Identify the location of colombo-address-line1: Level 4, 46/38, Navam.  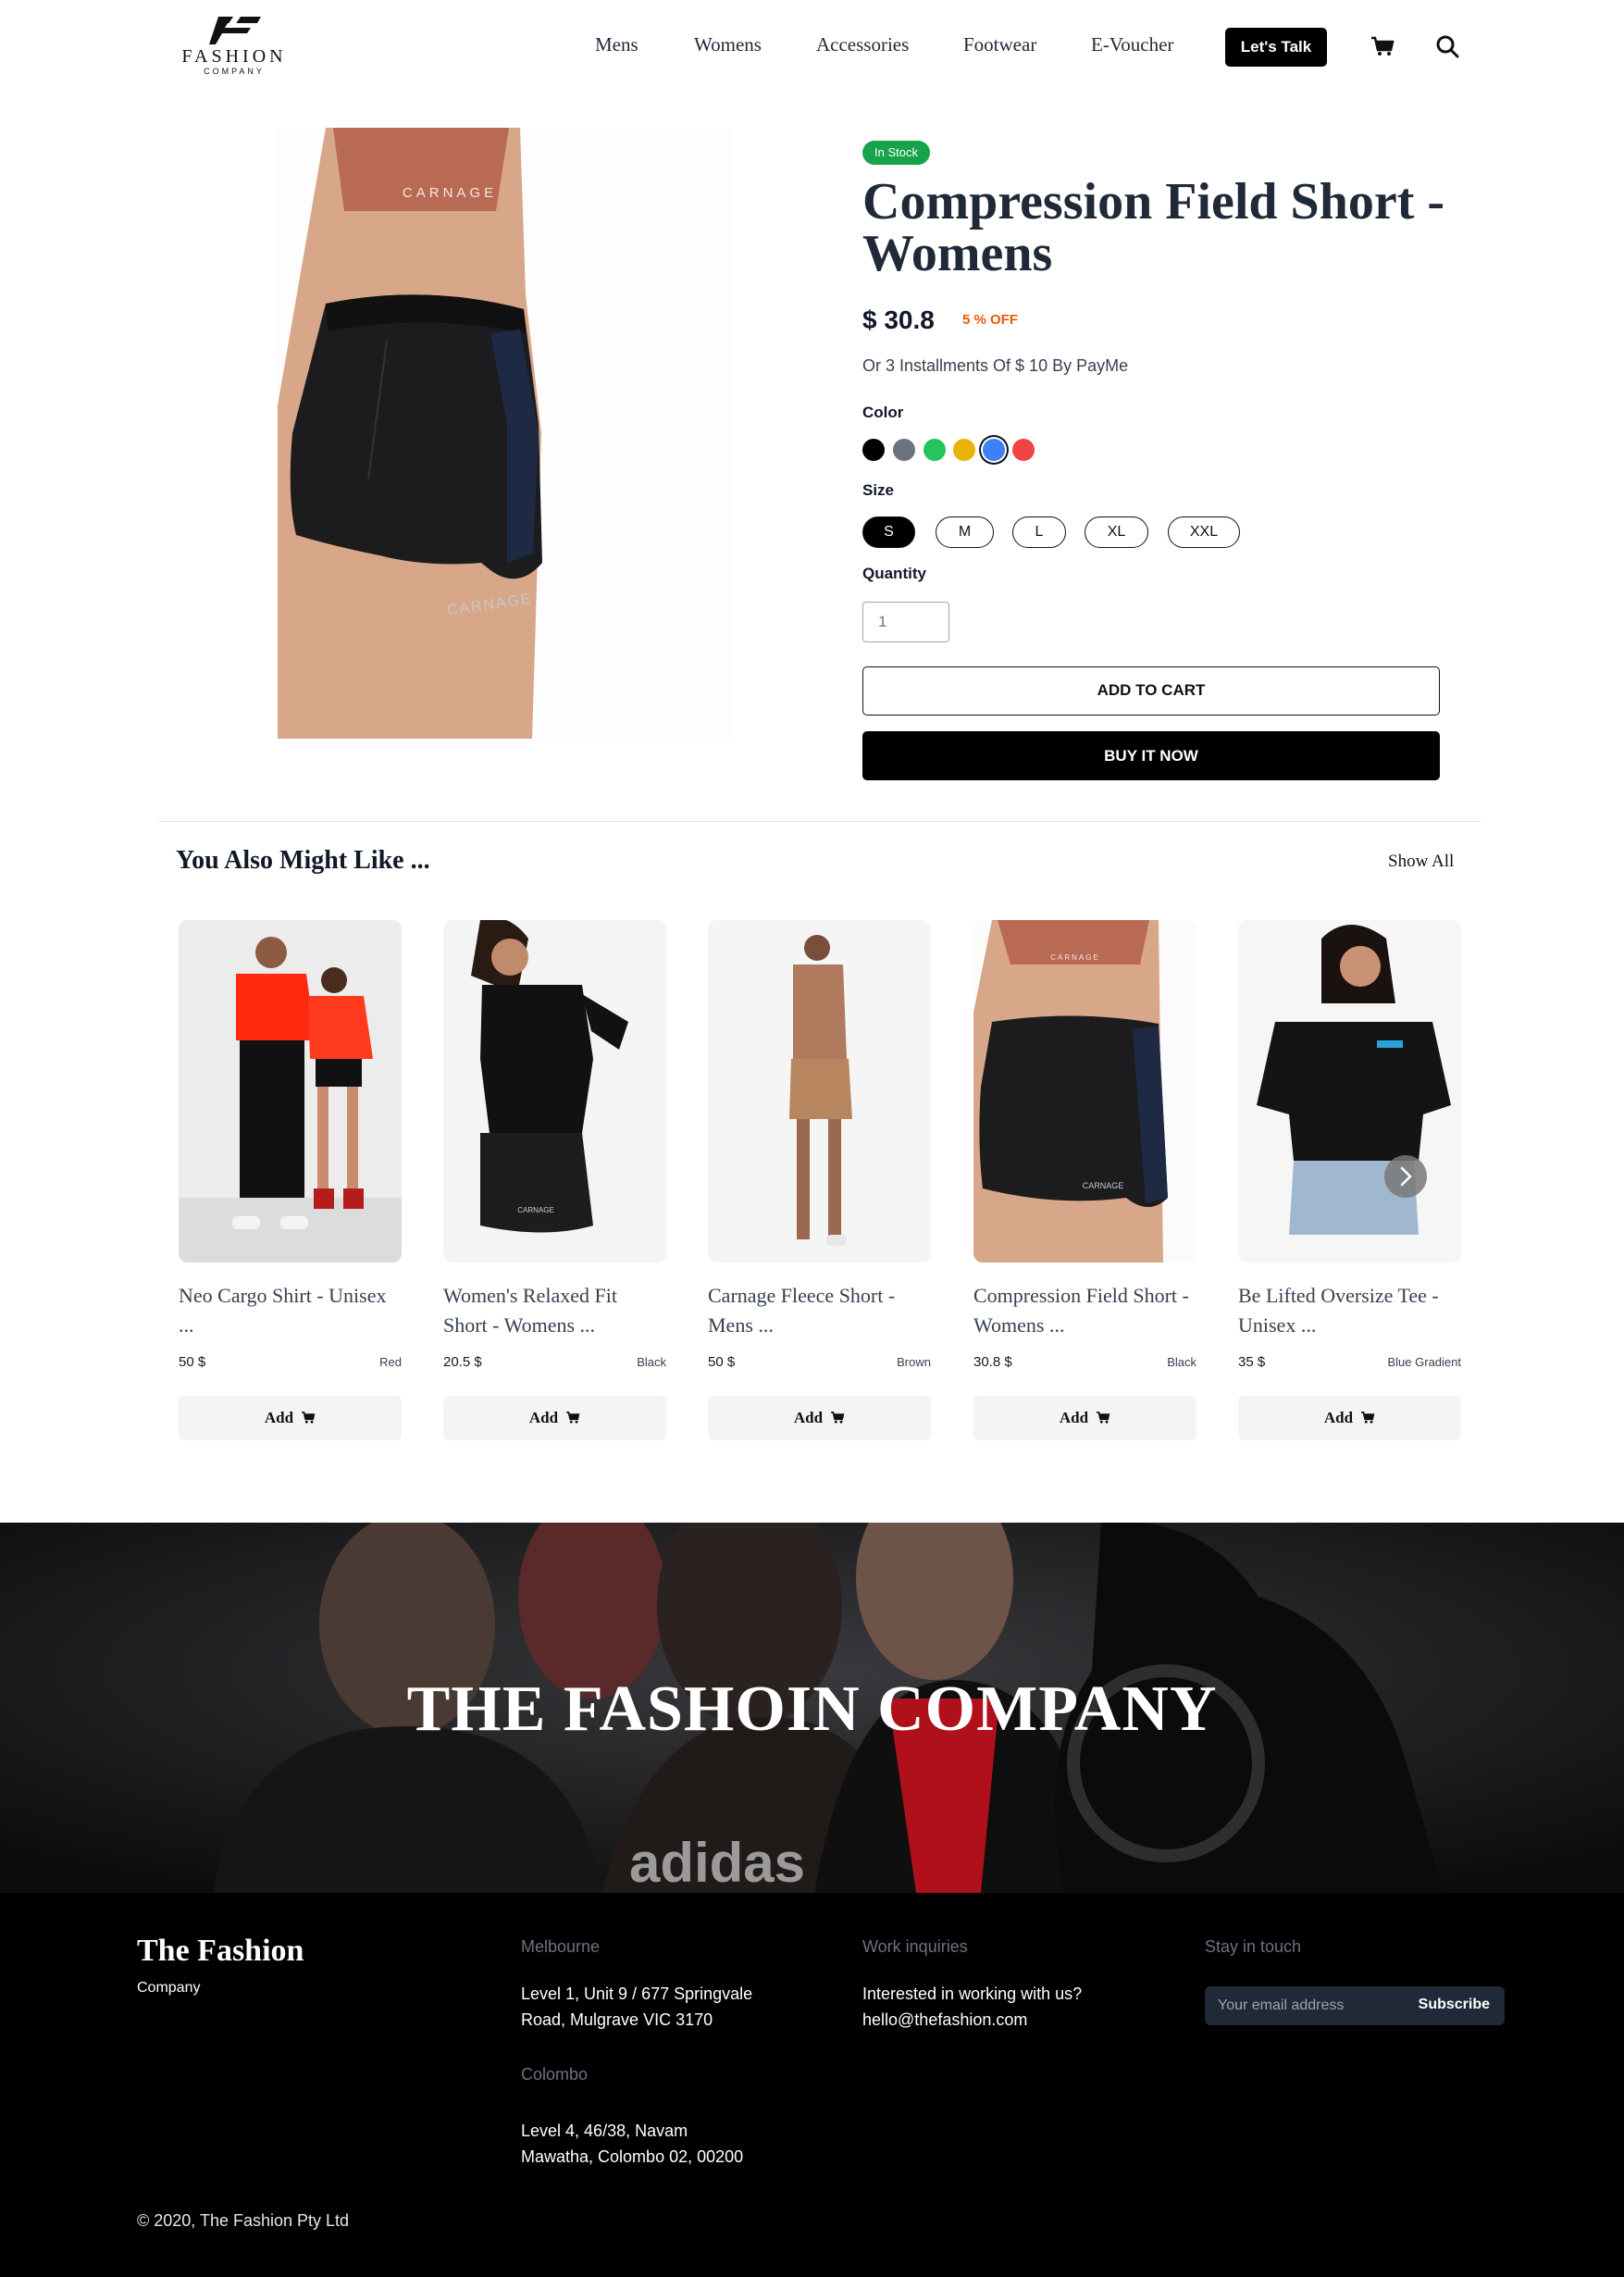
(604, 2130).